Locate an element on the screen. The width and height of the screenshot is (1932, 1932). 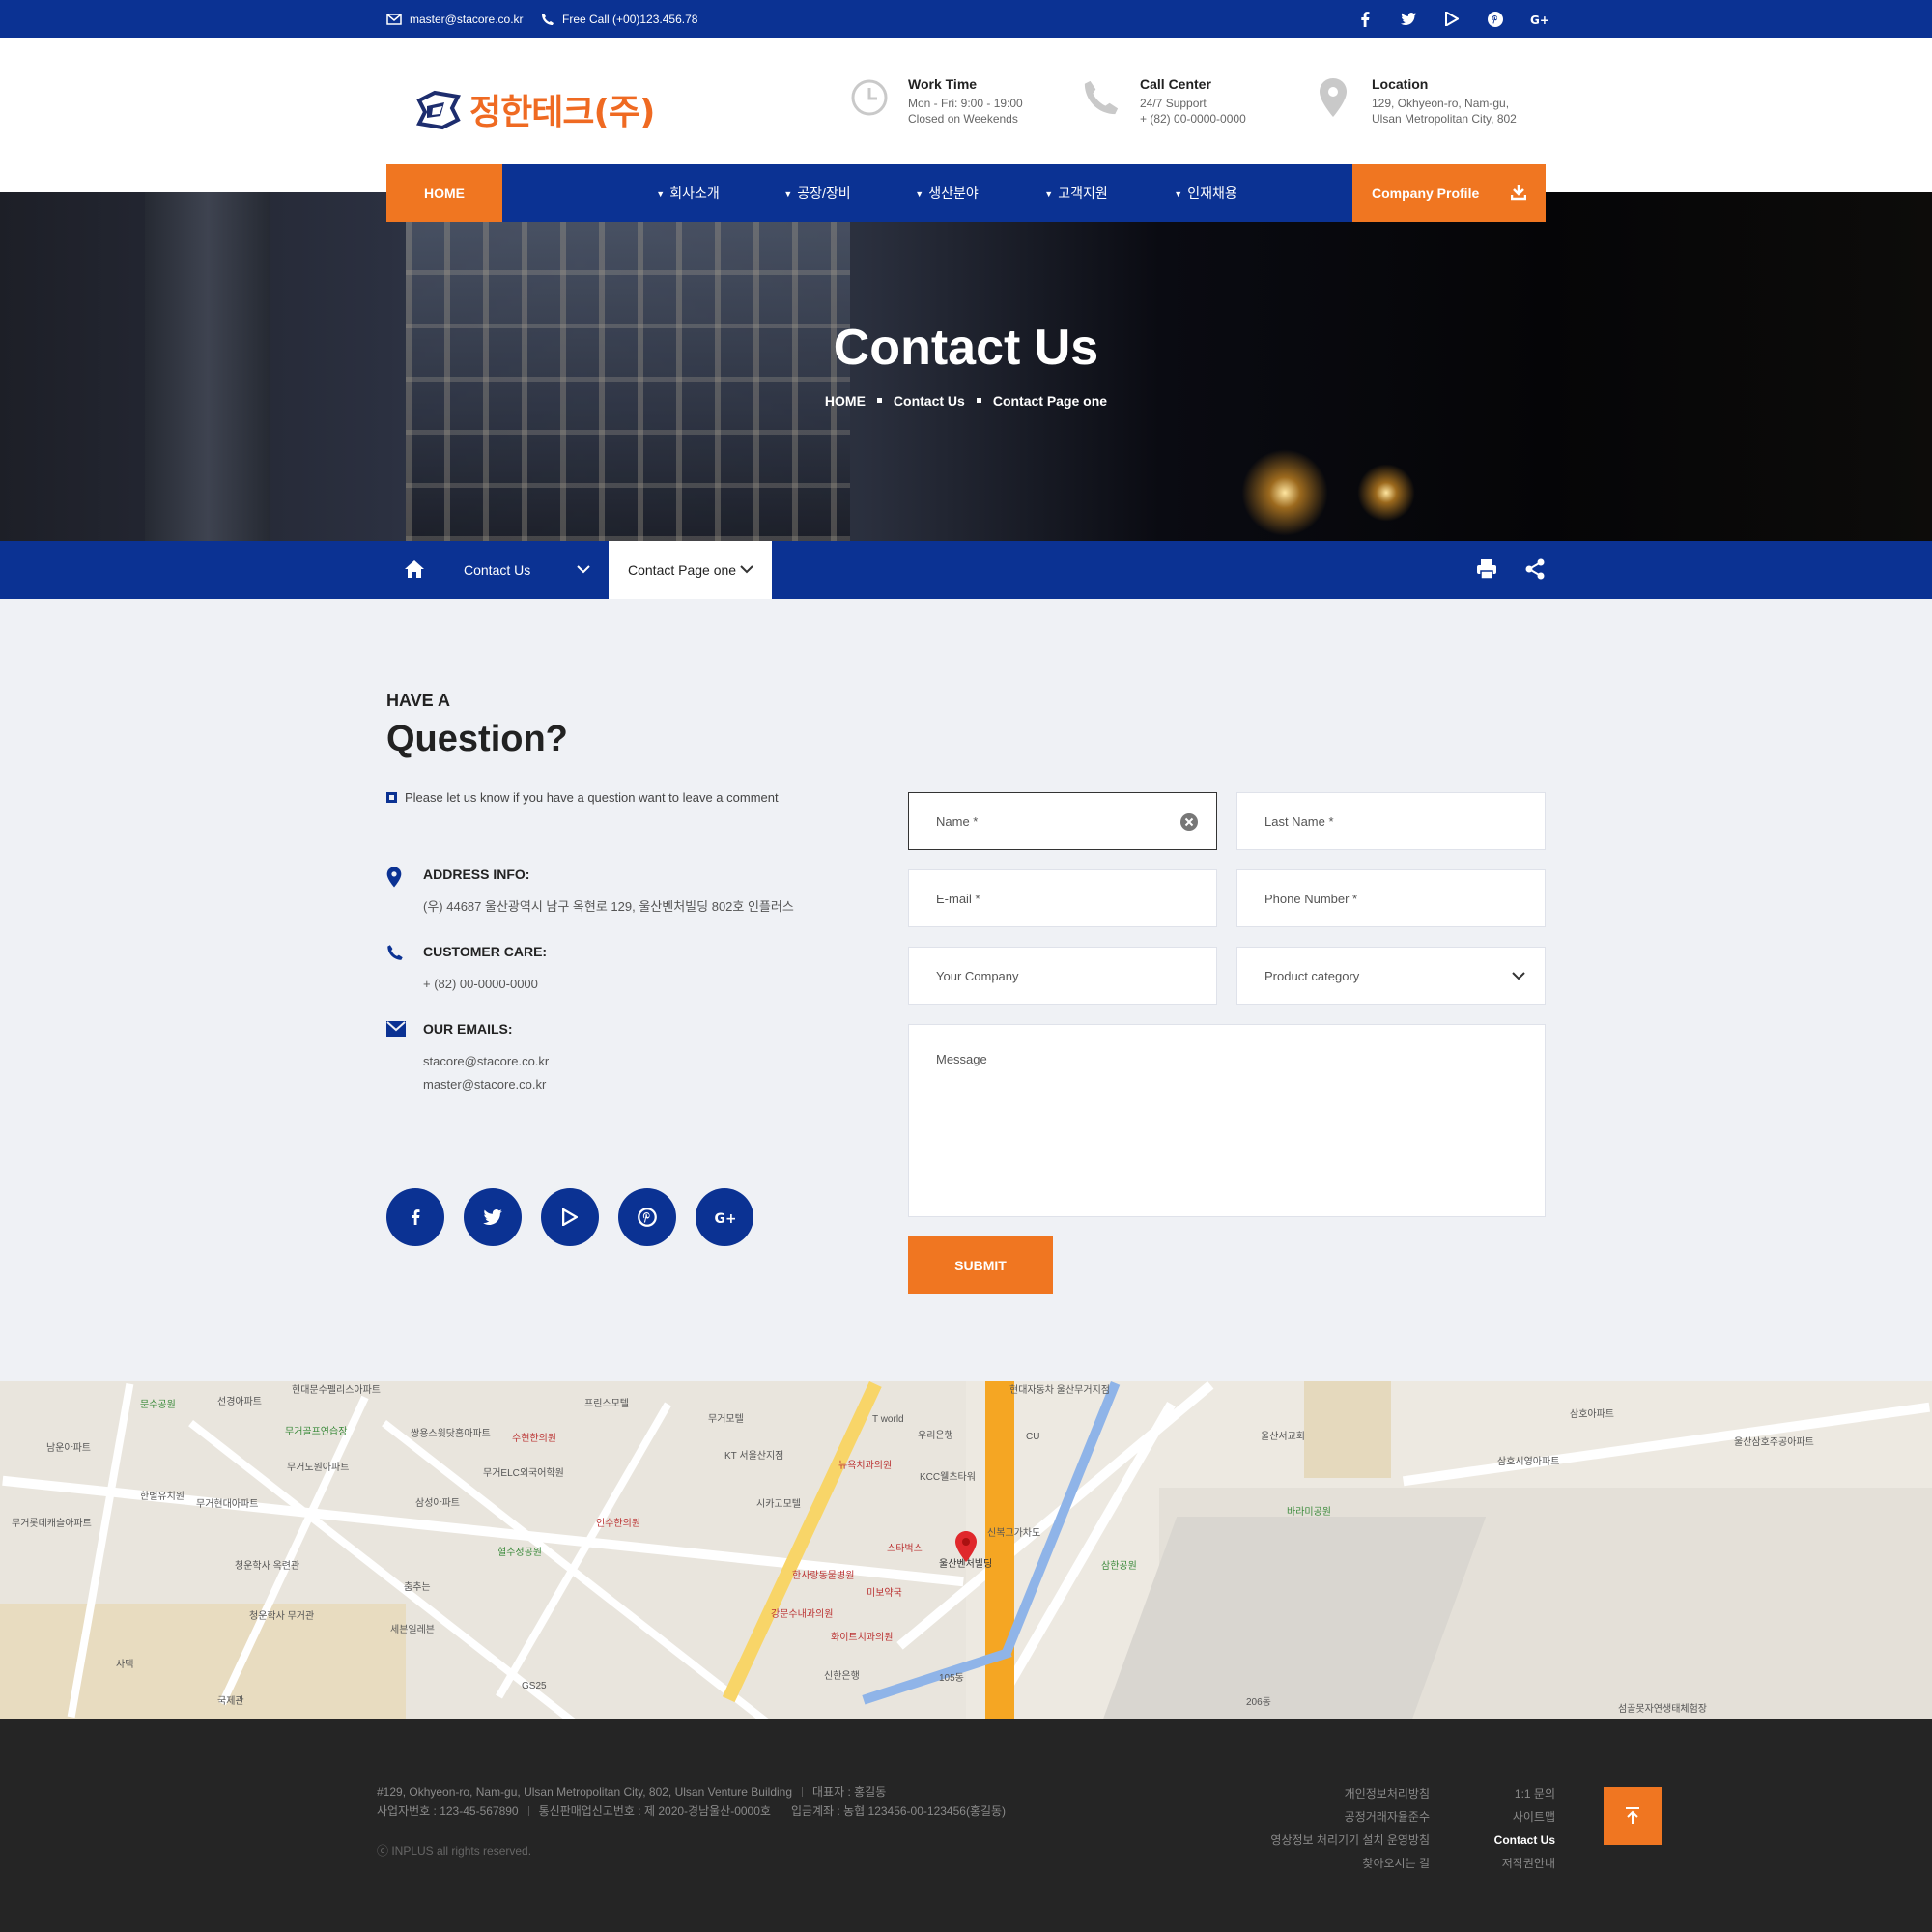
home-icon is located at coordinates (414, 569).